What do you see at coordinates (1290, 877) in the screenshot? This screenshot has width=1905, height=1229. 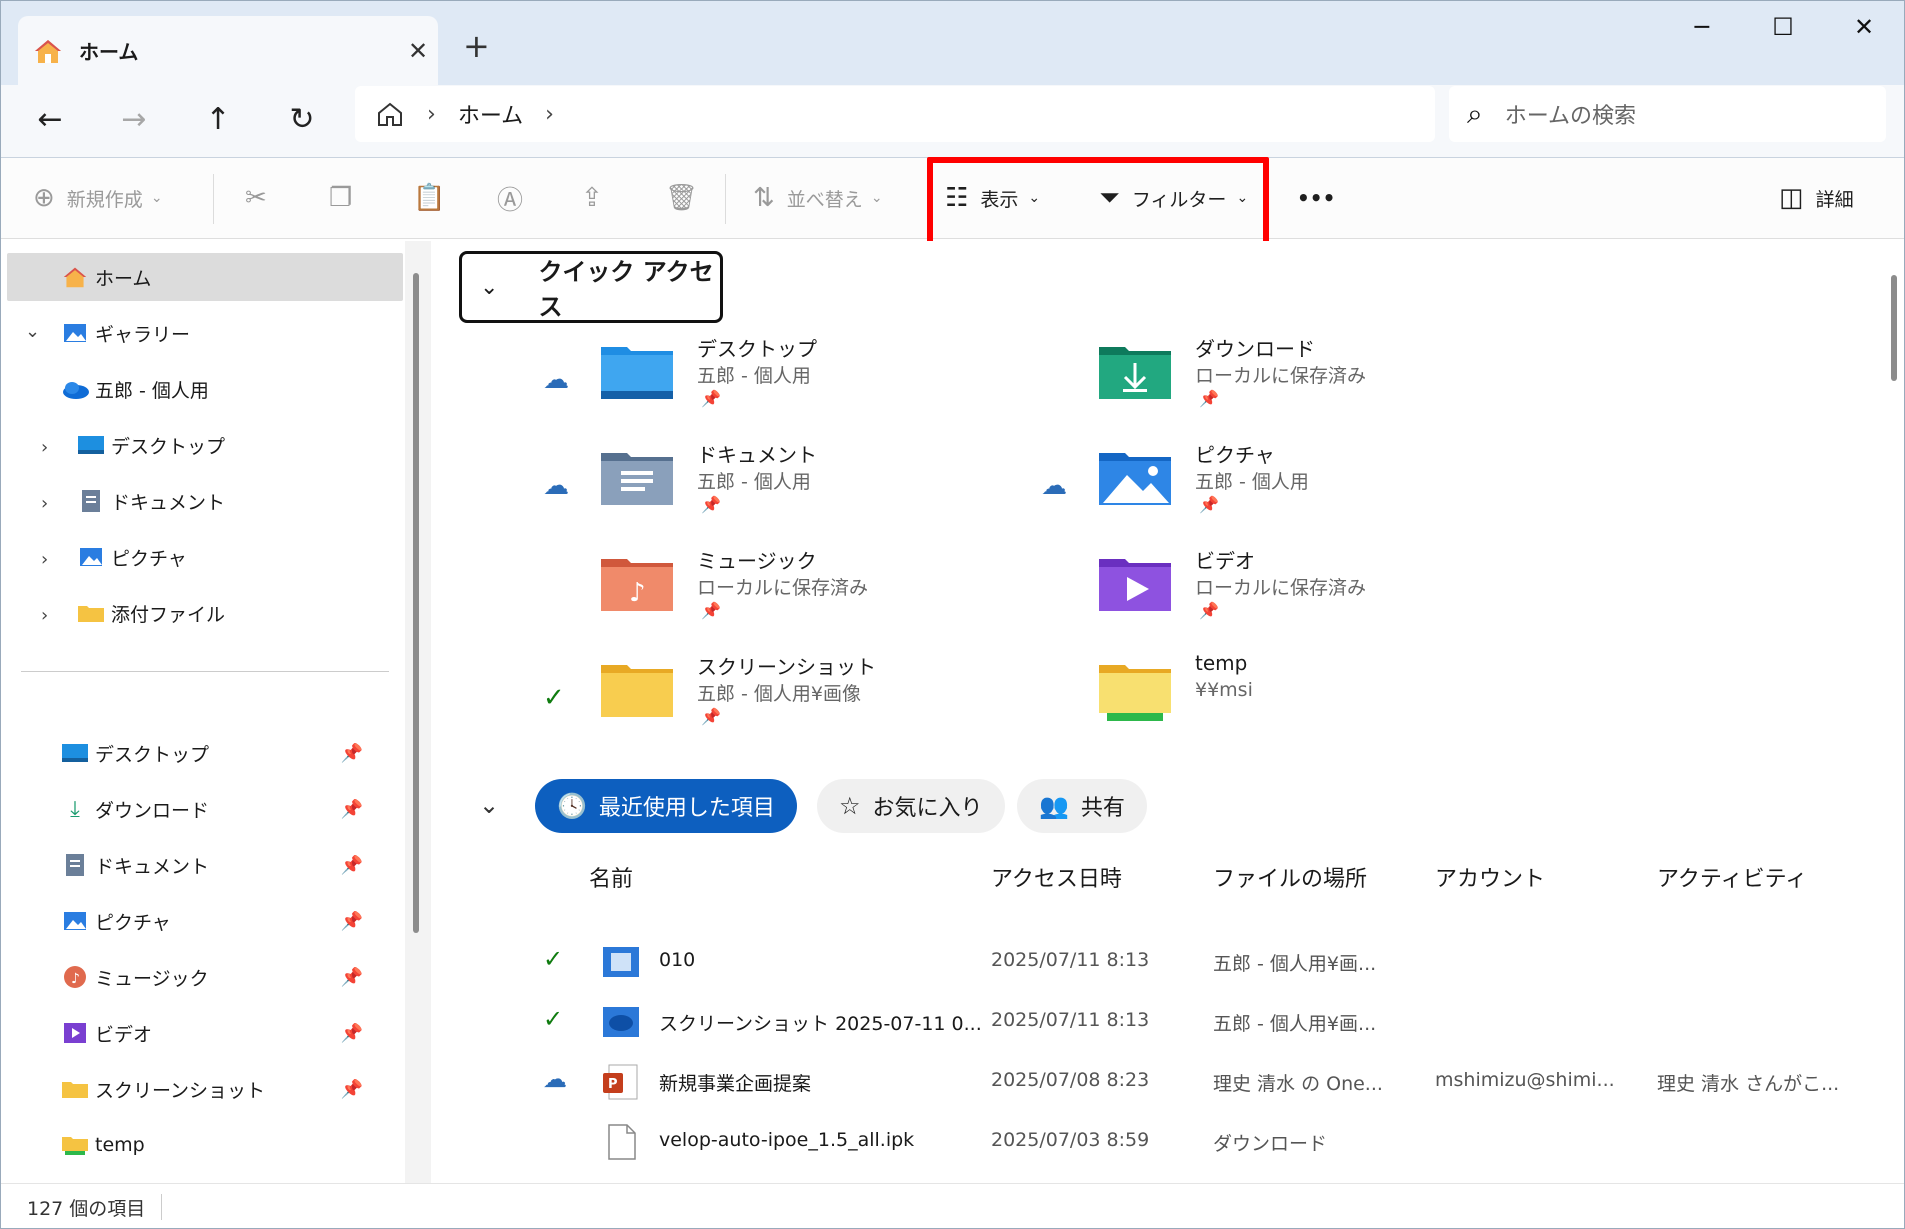 I see `column-header-location: ファイルの場所` at bounding box center [1290, 877].